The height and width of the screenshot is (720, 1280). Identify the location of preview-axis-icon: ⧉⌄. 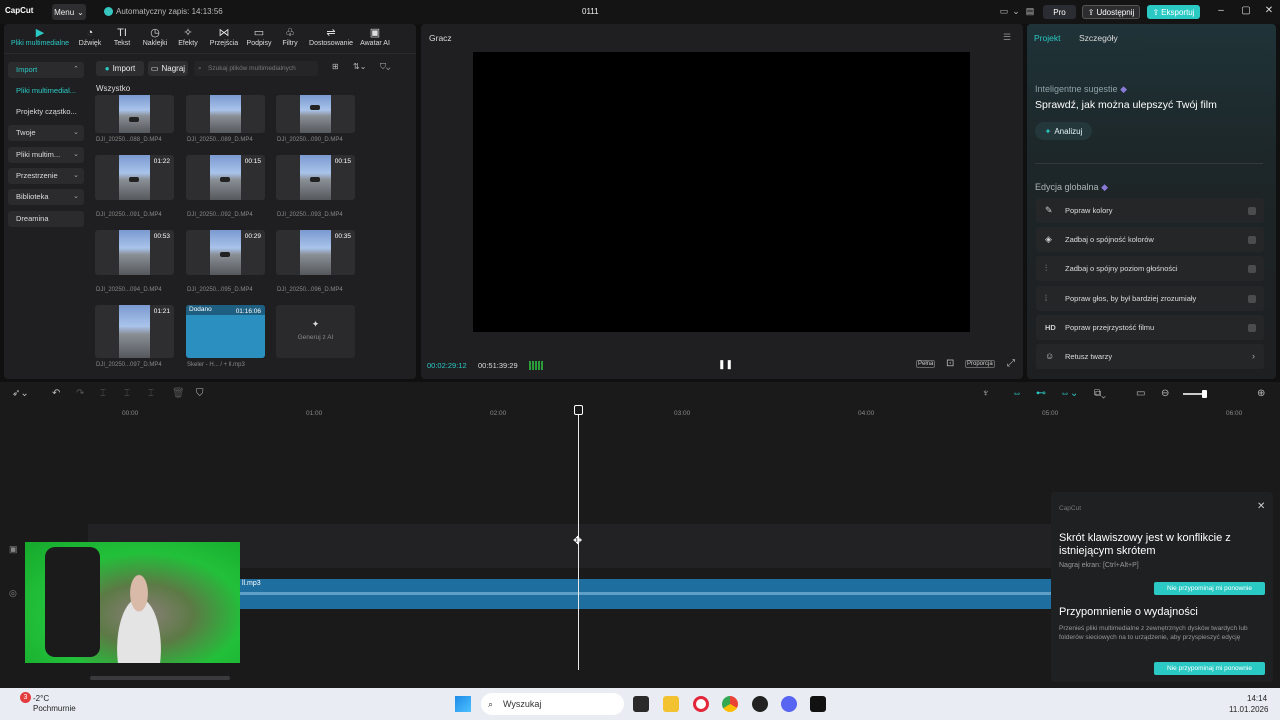
(1100, 393).